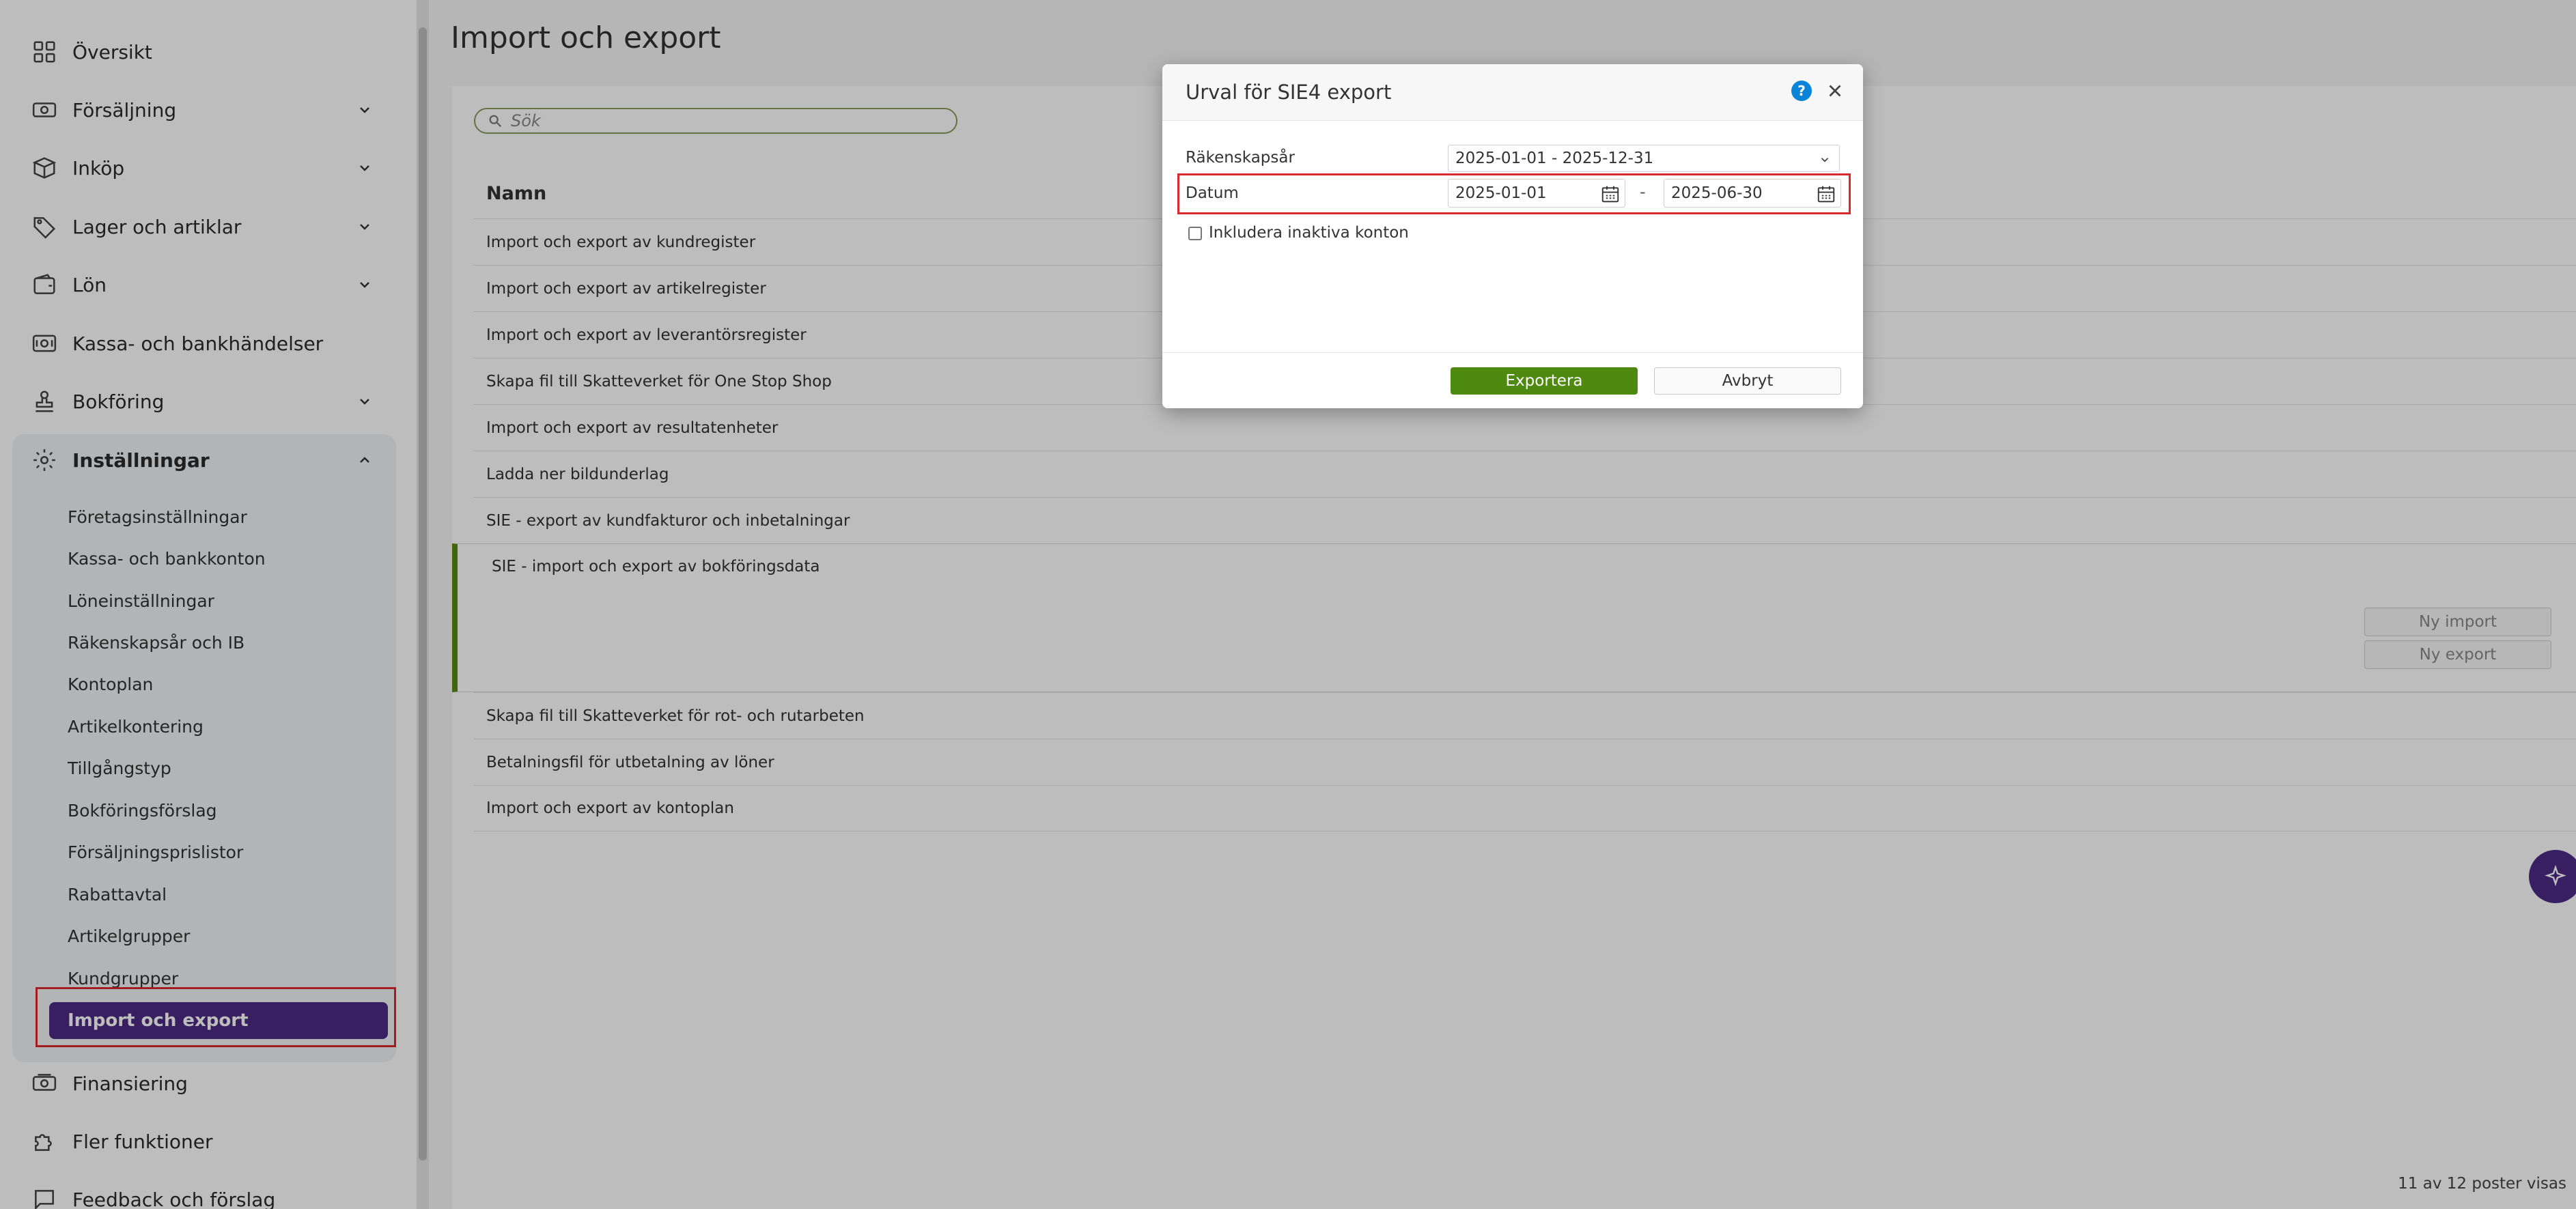  Describe the element at coordinates (1545, 381) in the screenshot. I see `export-button: Exportera` at that location.